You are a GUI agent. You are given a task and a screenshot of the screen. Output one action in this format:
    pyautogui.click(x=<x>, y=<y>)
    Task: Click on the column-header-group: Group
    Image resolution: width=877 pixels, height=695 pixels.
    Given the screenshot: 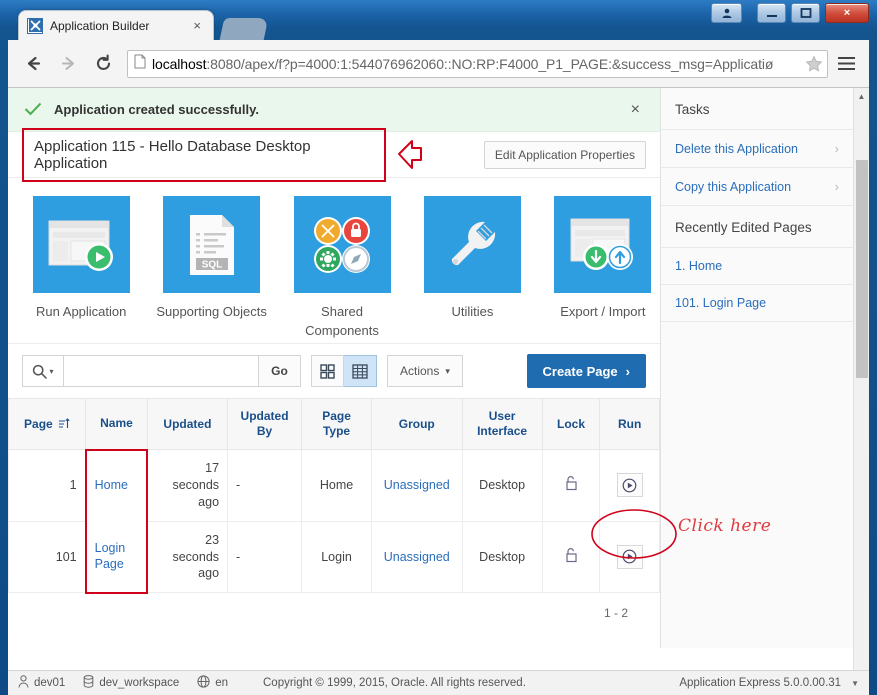 What is the action you would take?
    pyautogui.click(x=417, y=424)
    